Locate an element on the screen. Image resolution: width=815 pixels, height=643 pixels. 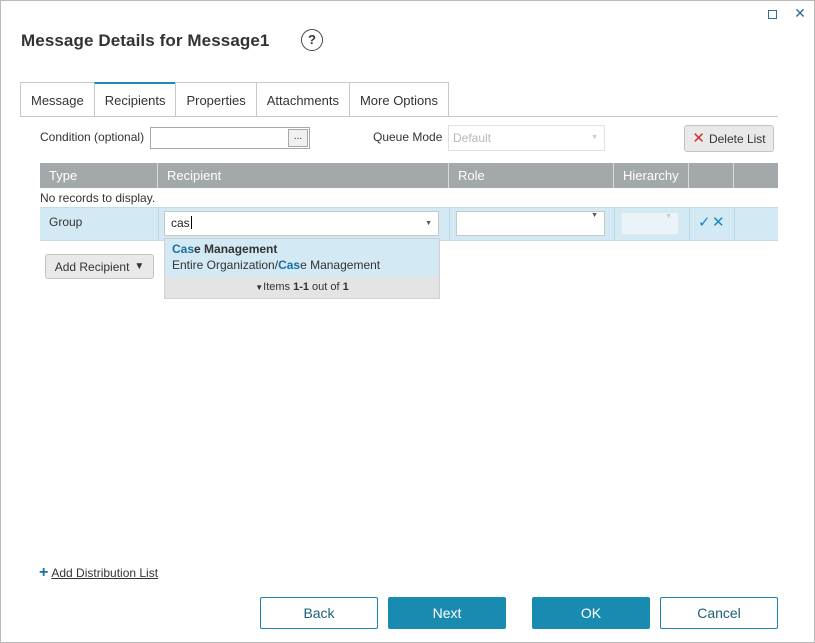
close-icon: ✕ is located at coordinates (800, 14).